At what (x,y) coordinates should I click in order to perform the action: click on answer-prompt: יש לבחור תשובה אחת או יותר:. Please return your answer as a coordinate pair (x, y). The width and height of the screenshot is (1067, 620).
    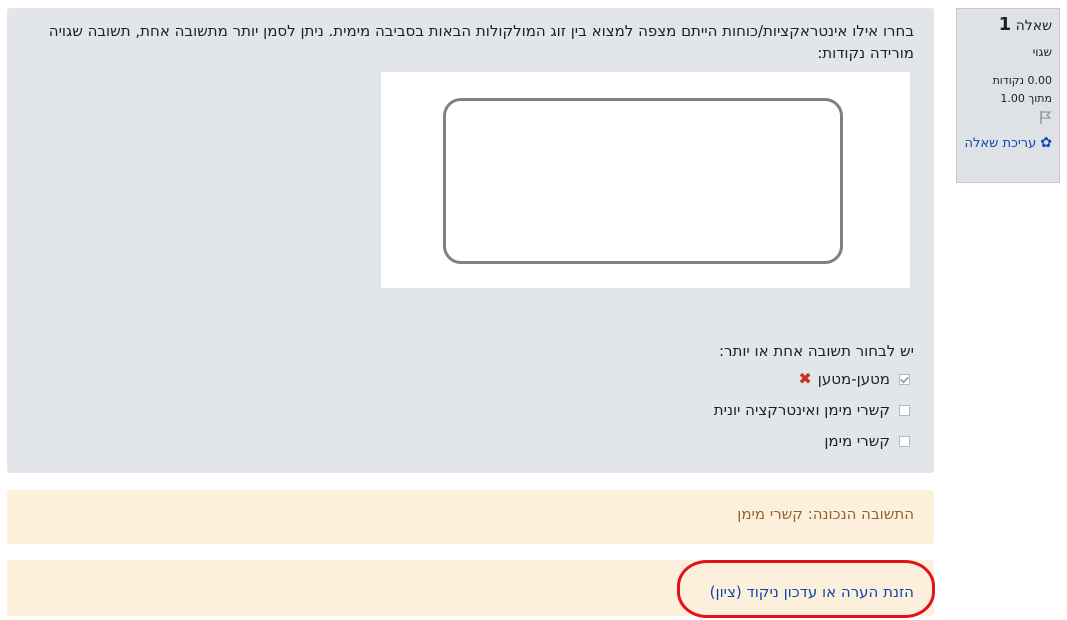
    Looking at the image, I should click on (816, 351).